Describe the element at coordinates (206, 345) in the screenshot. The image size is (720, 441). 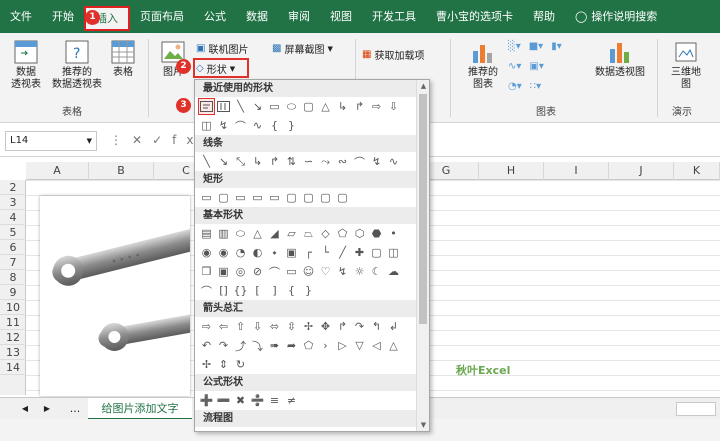
I see `curved-right-arrow-shape: ↶` at that location.